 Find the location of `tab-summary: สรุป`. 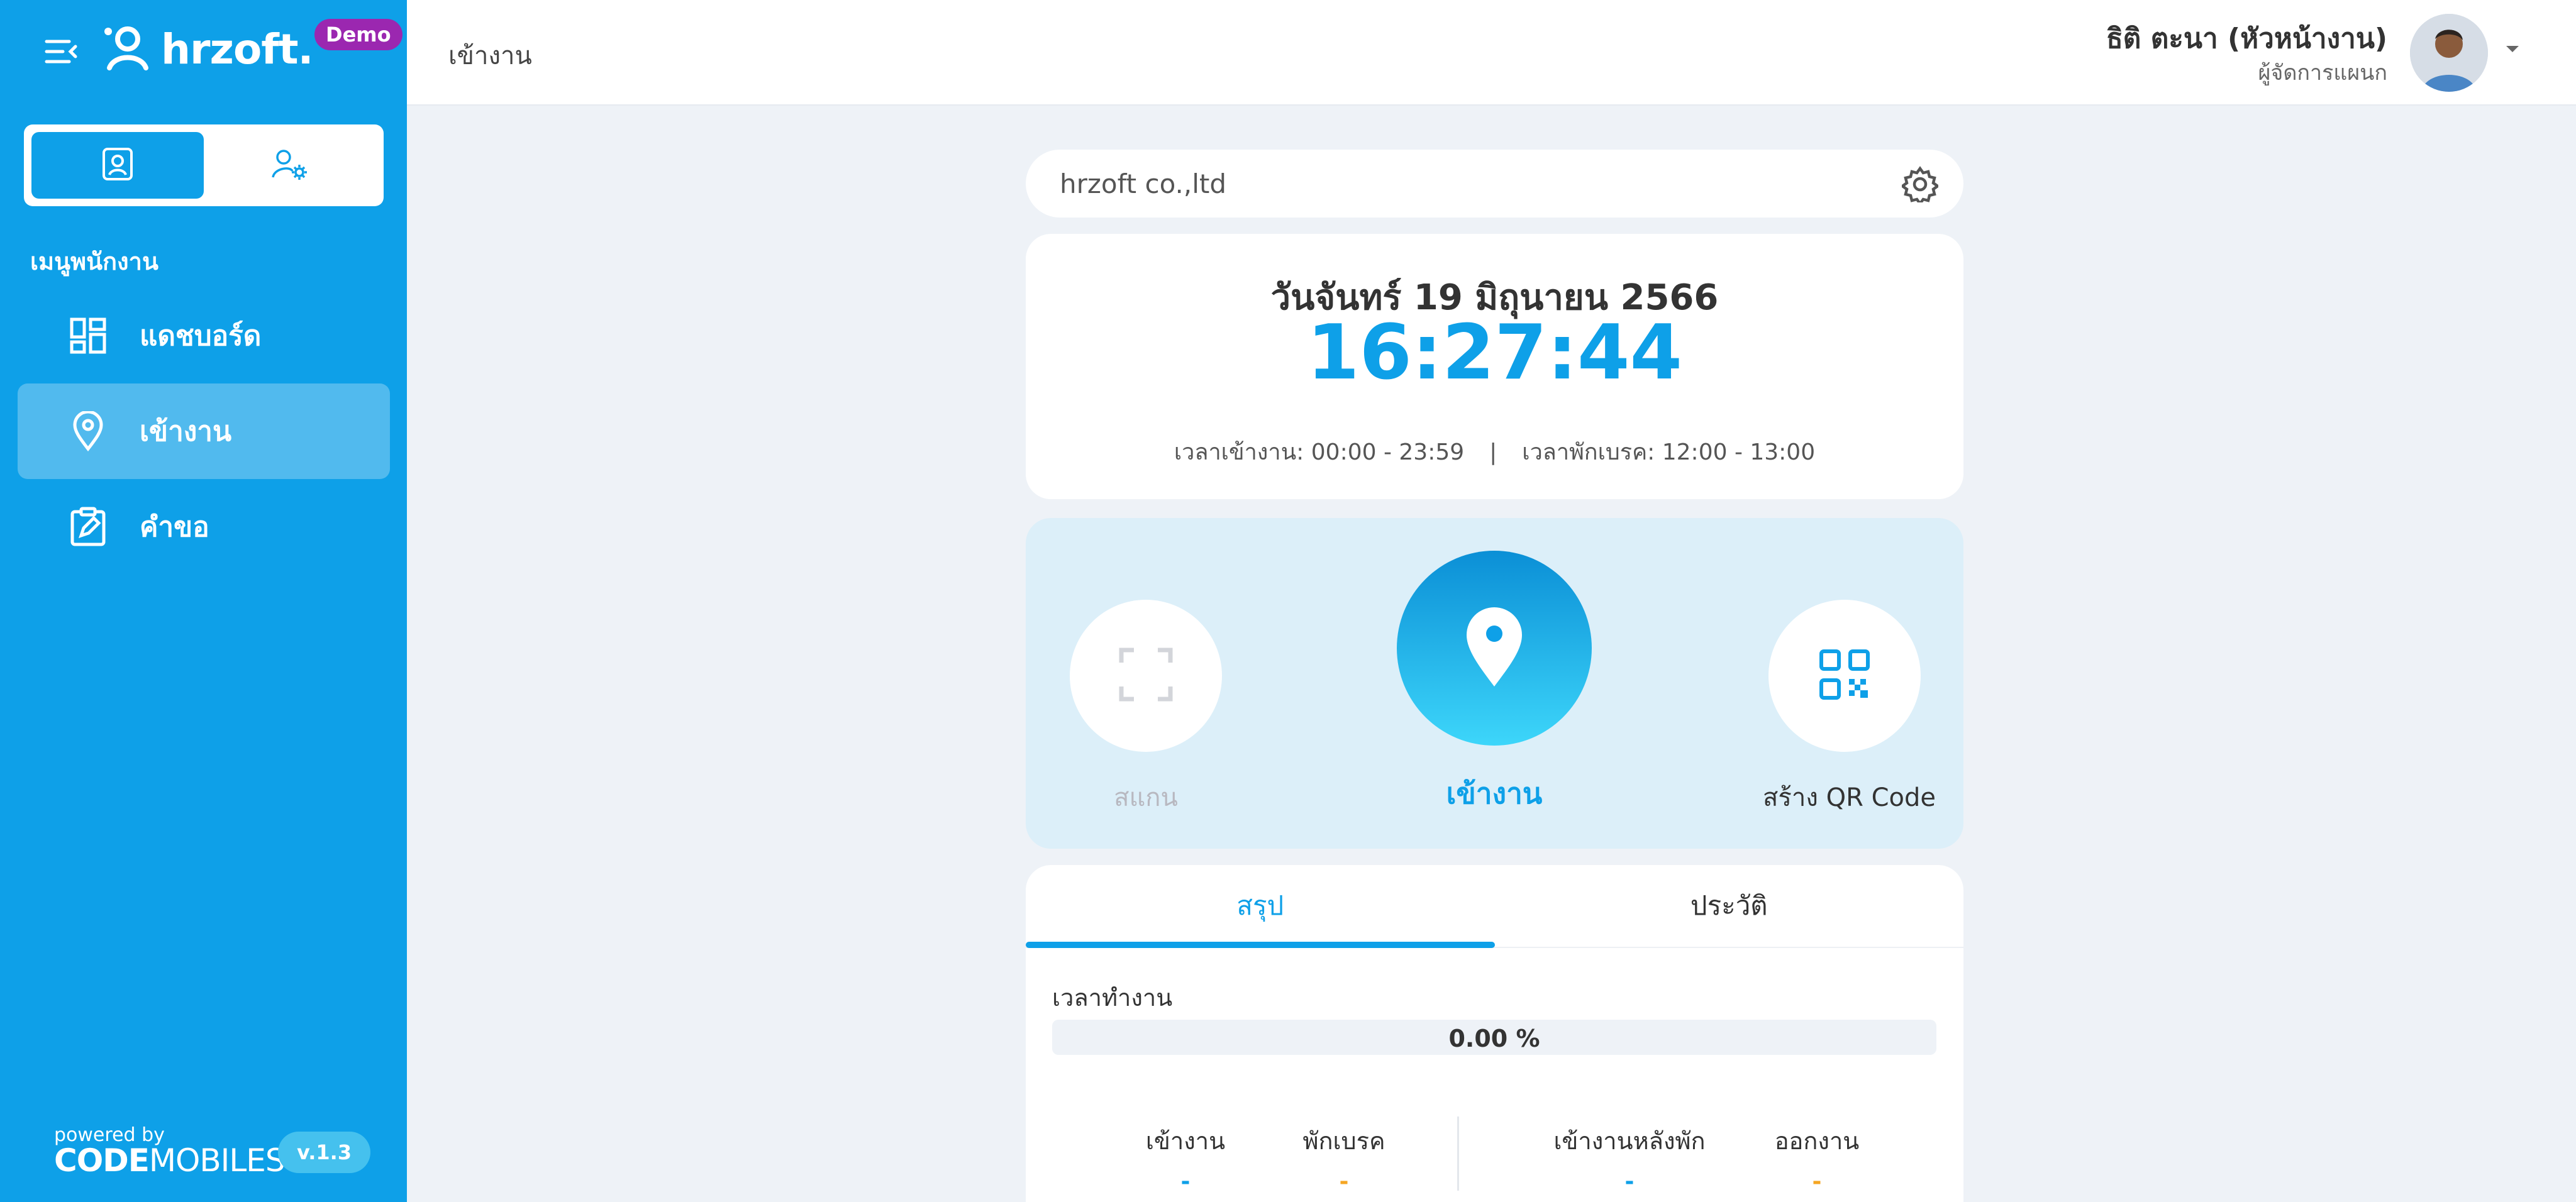

tab-summary: สรุป is located at coordinates (1260, 906).